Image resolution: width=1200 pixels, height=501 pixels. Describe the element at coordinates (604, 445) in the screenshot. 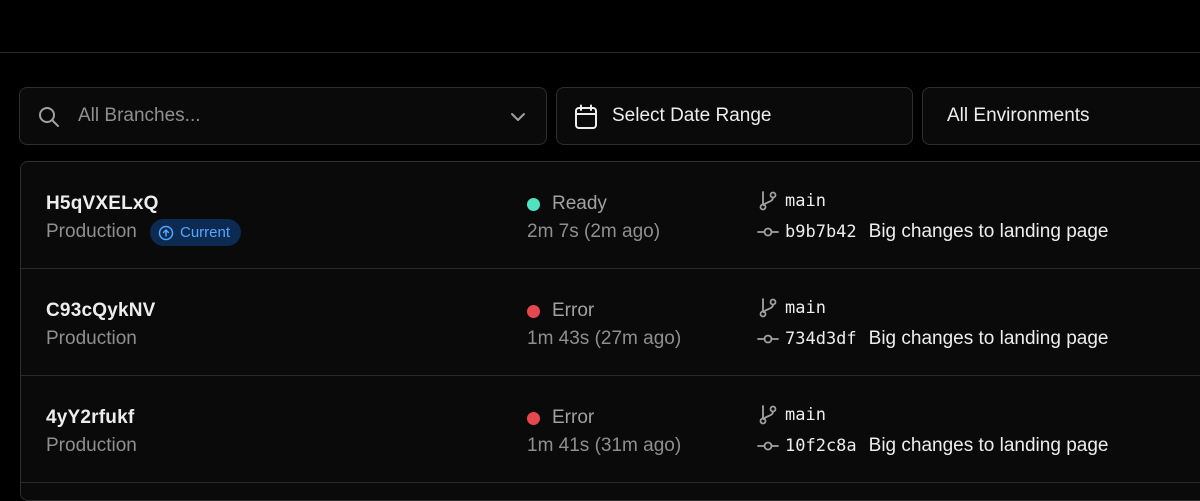

I see `deployment-duration: 1m 41s (31m ago)` at that location.